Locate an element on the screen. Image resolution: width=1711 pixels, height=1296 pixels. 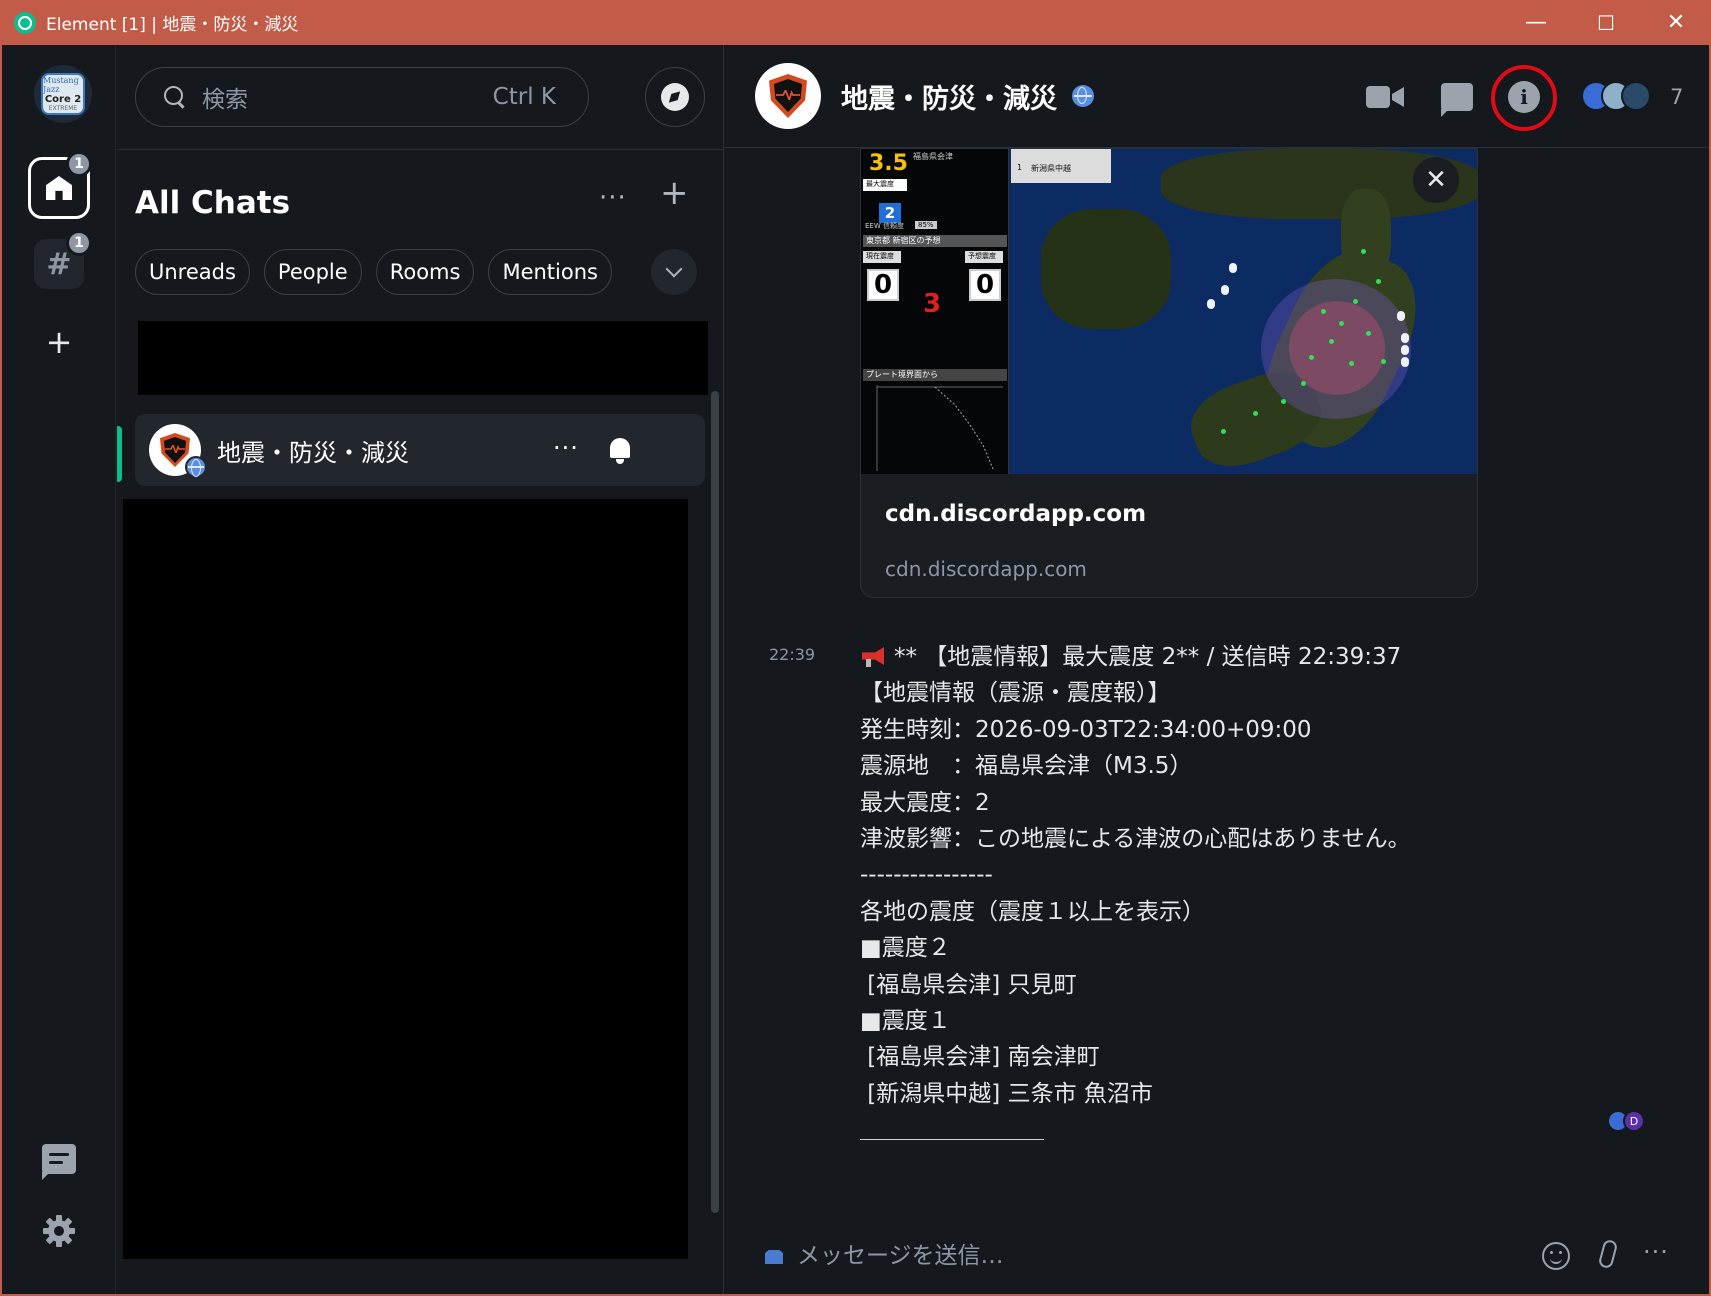
room-list-scrollbar is located at coordinates (715, 802).